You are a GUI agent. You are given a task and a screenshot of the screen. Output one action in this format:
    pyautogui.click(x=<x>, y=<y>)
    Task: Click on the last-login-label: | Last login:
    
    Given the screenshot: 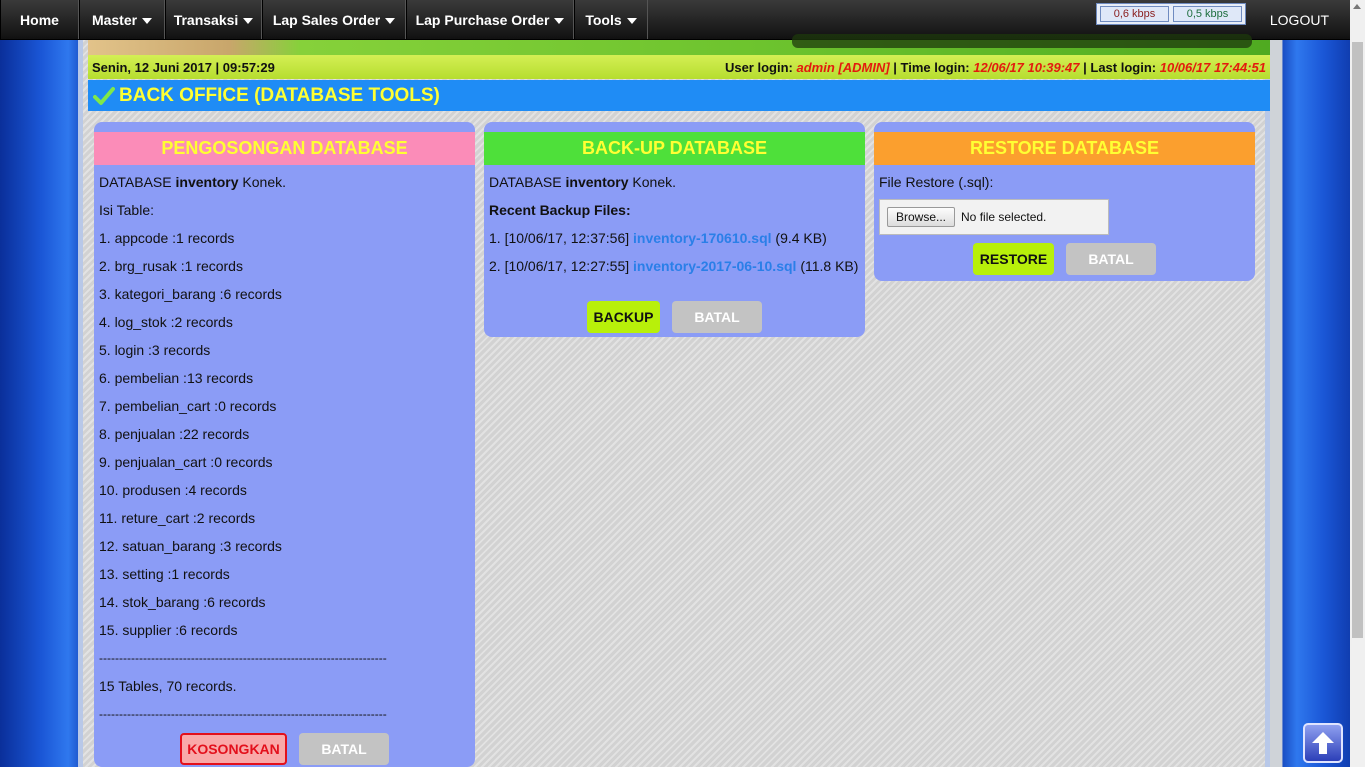 What is the action you would take?
    pyautogui.click(x=1120, y=67)
    